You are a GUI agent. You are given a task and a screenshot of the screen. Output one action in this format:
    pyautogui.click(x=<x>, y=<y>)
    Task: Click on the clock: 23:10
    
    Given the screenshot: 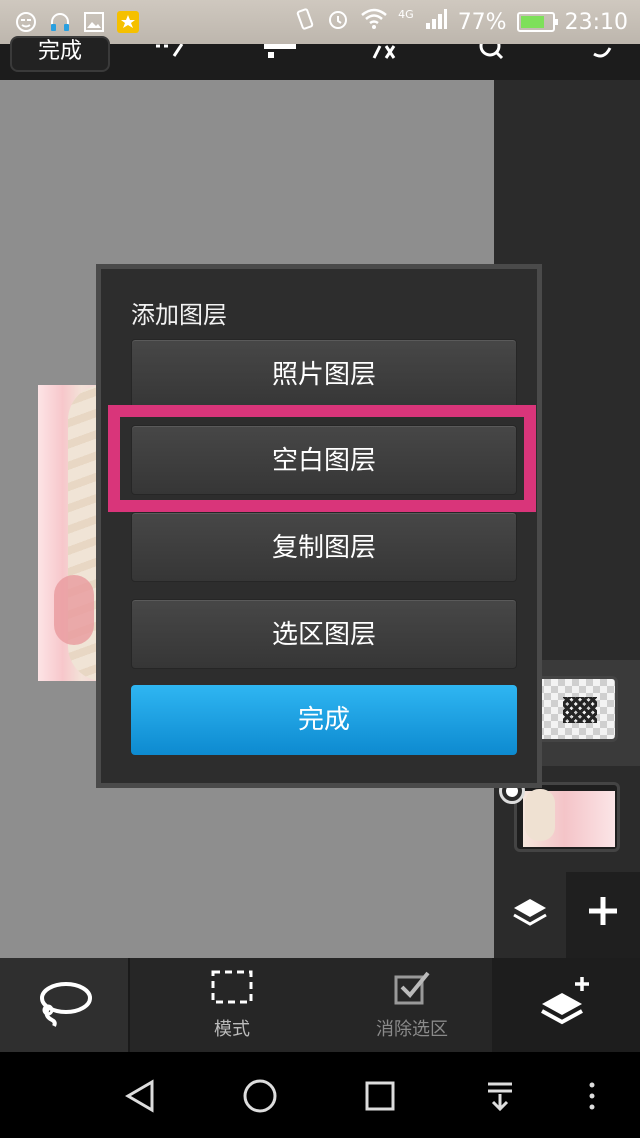 What is the action you would take?
    pyautogui.click(x=596, y=22)
    